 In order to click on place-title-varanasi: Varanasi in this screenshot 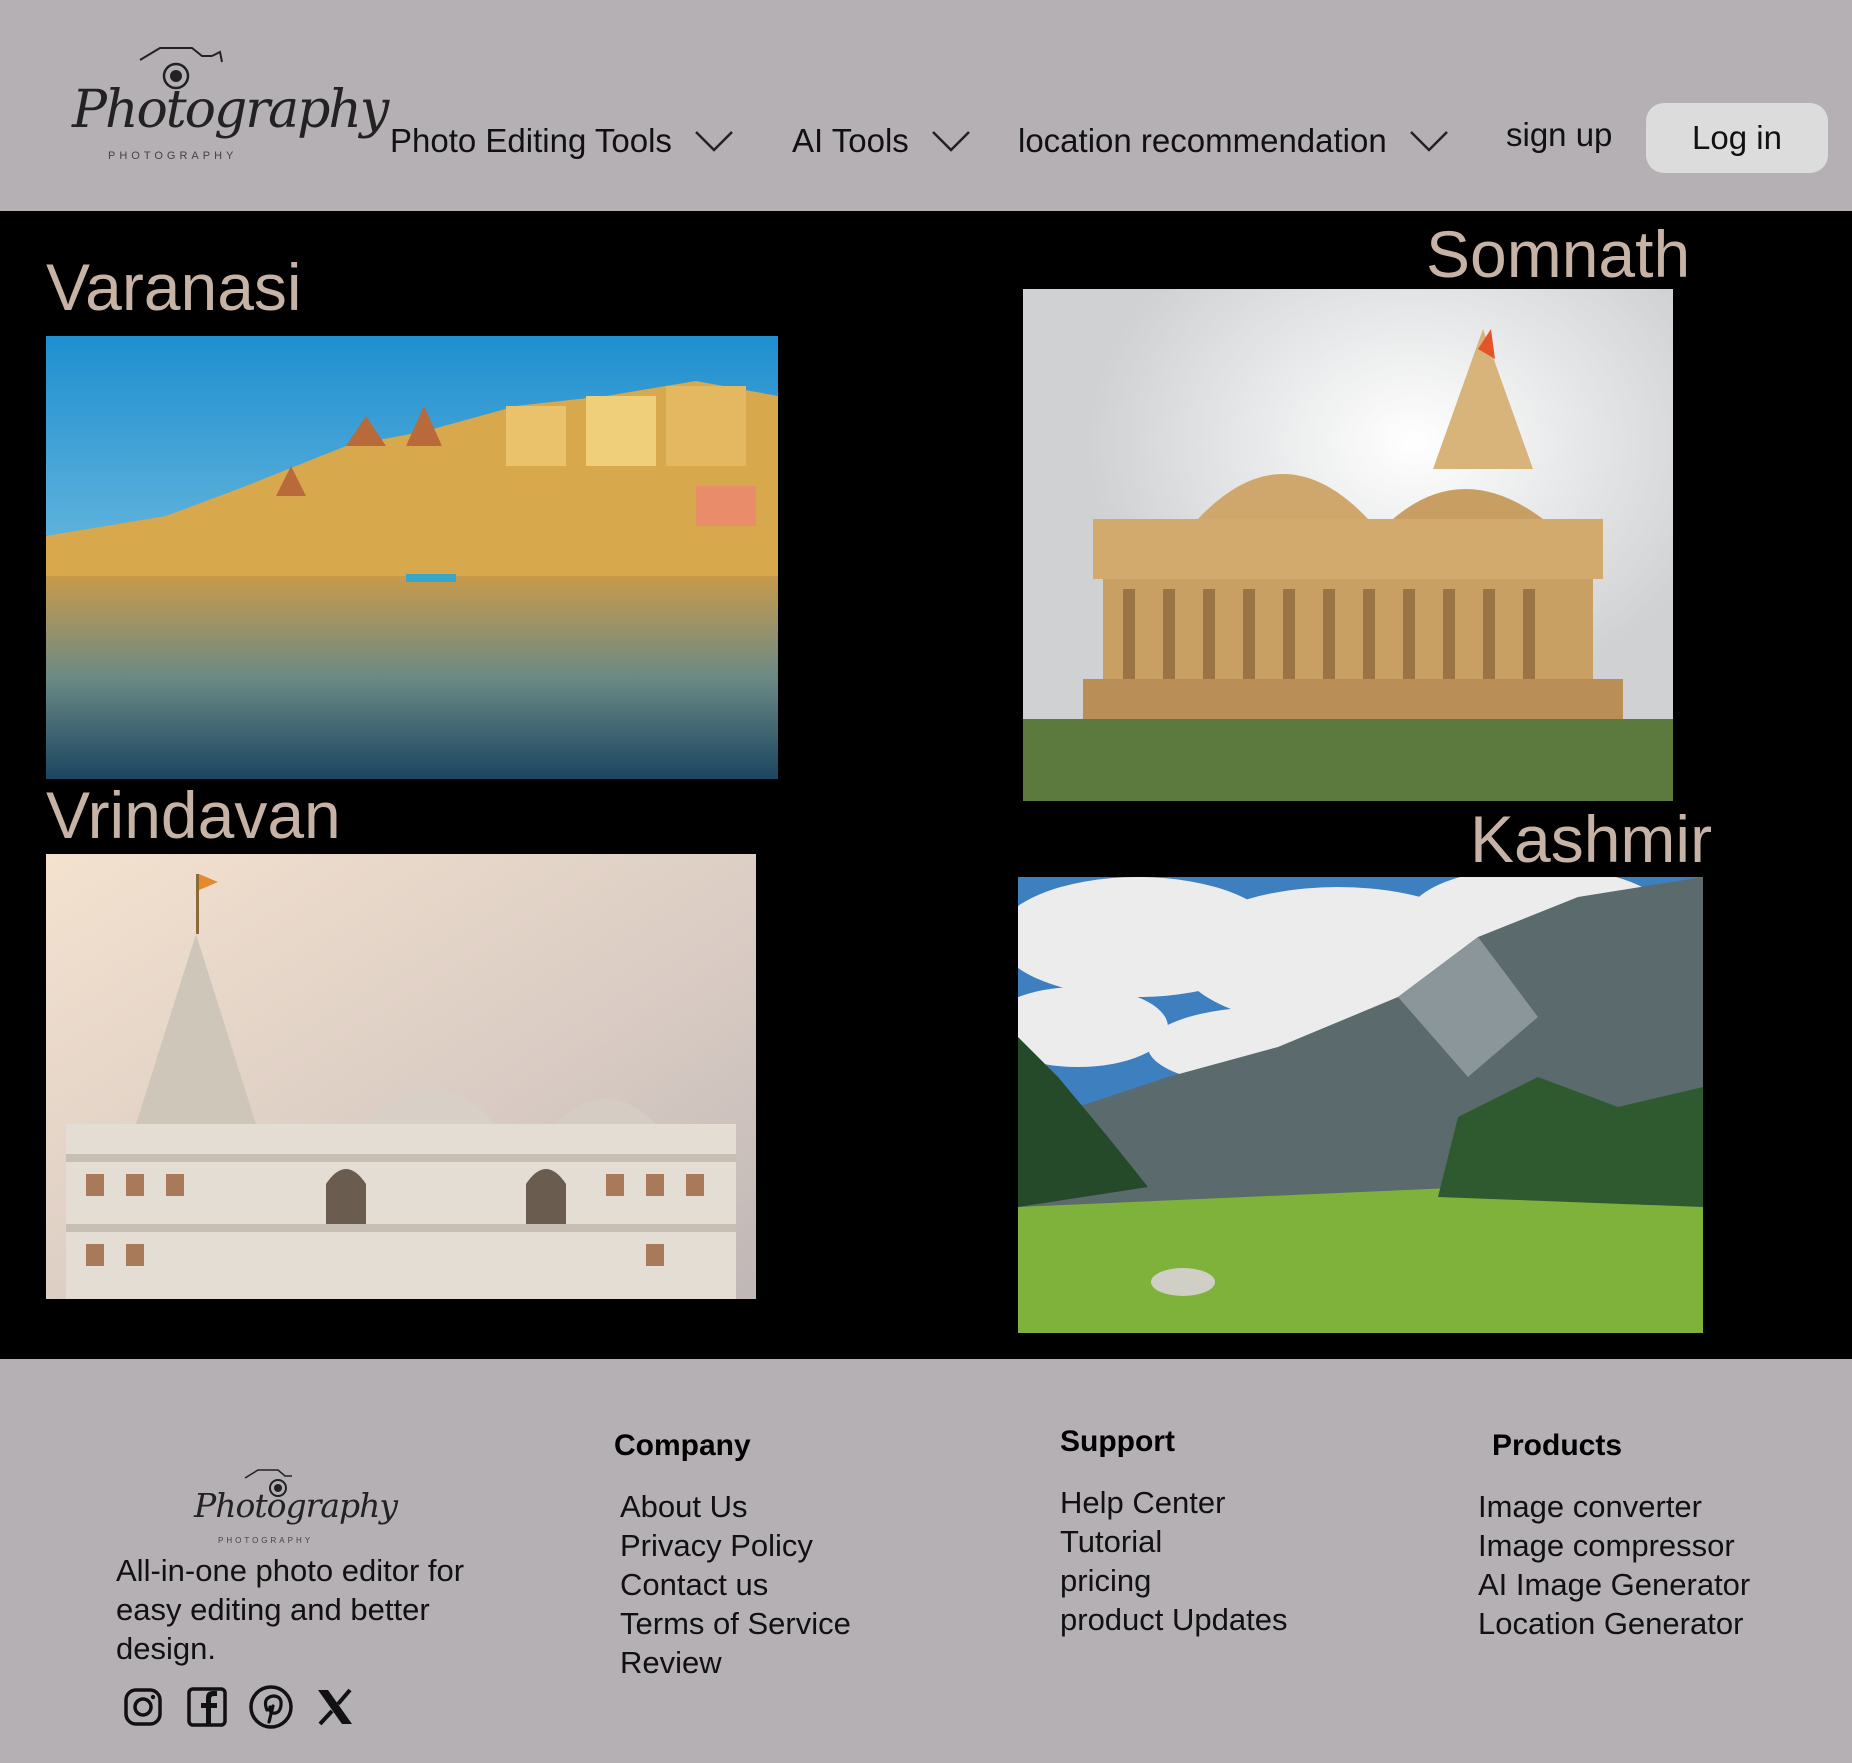, I will do `click(174, 287)`.